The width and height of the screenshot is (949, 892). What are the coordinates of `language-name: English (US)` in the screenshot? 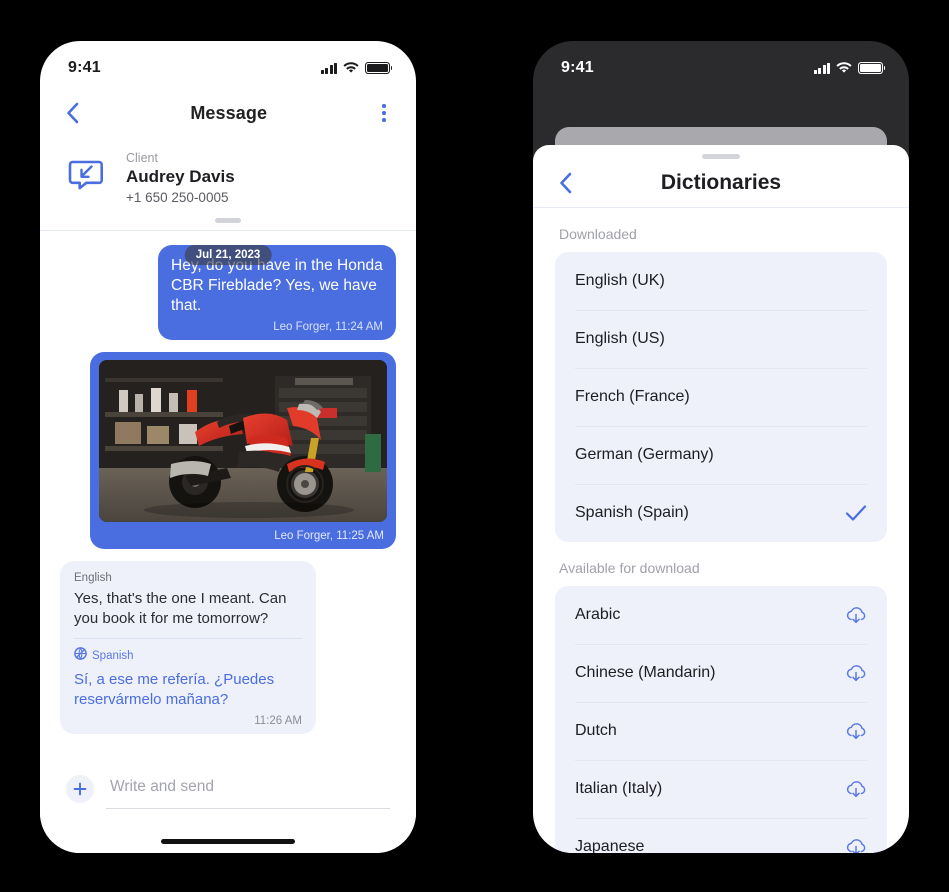 It's located at (620, 338).